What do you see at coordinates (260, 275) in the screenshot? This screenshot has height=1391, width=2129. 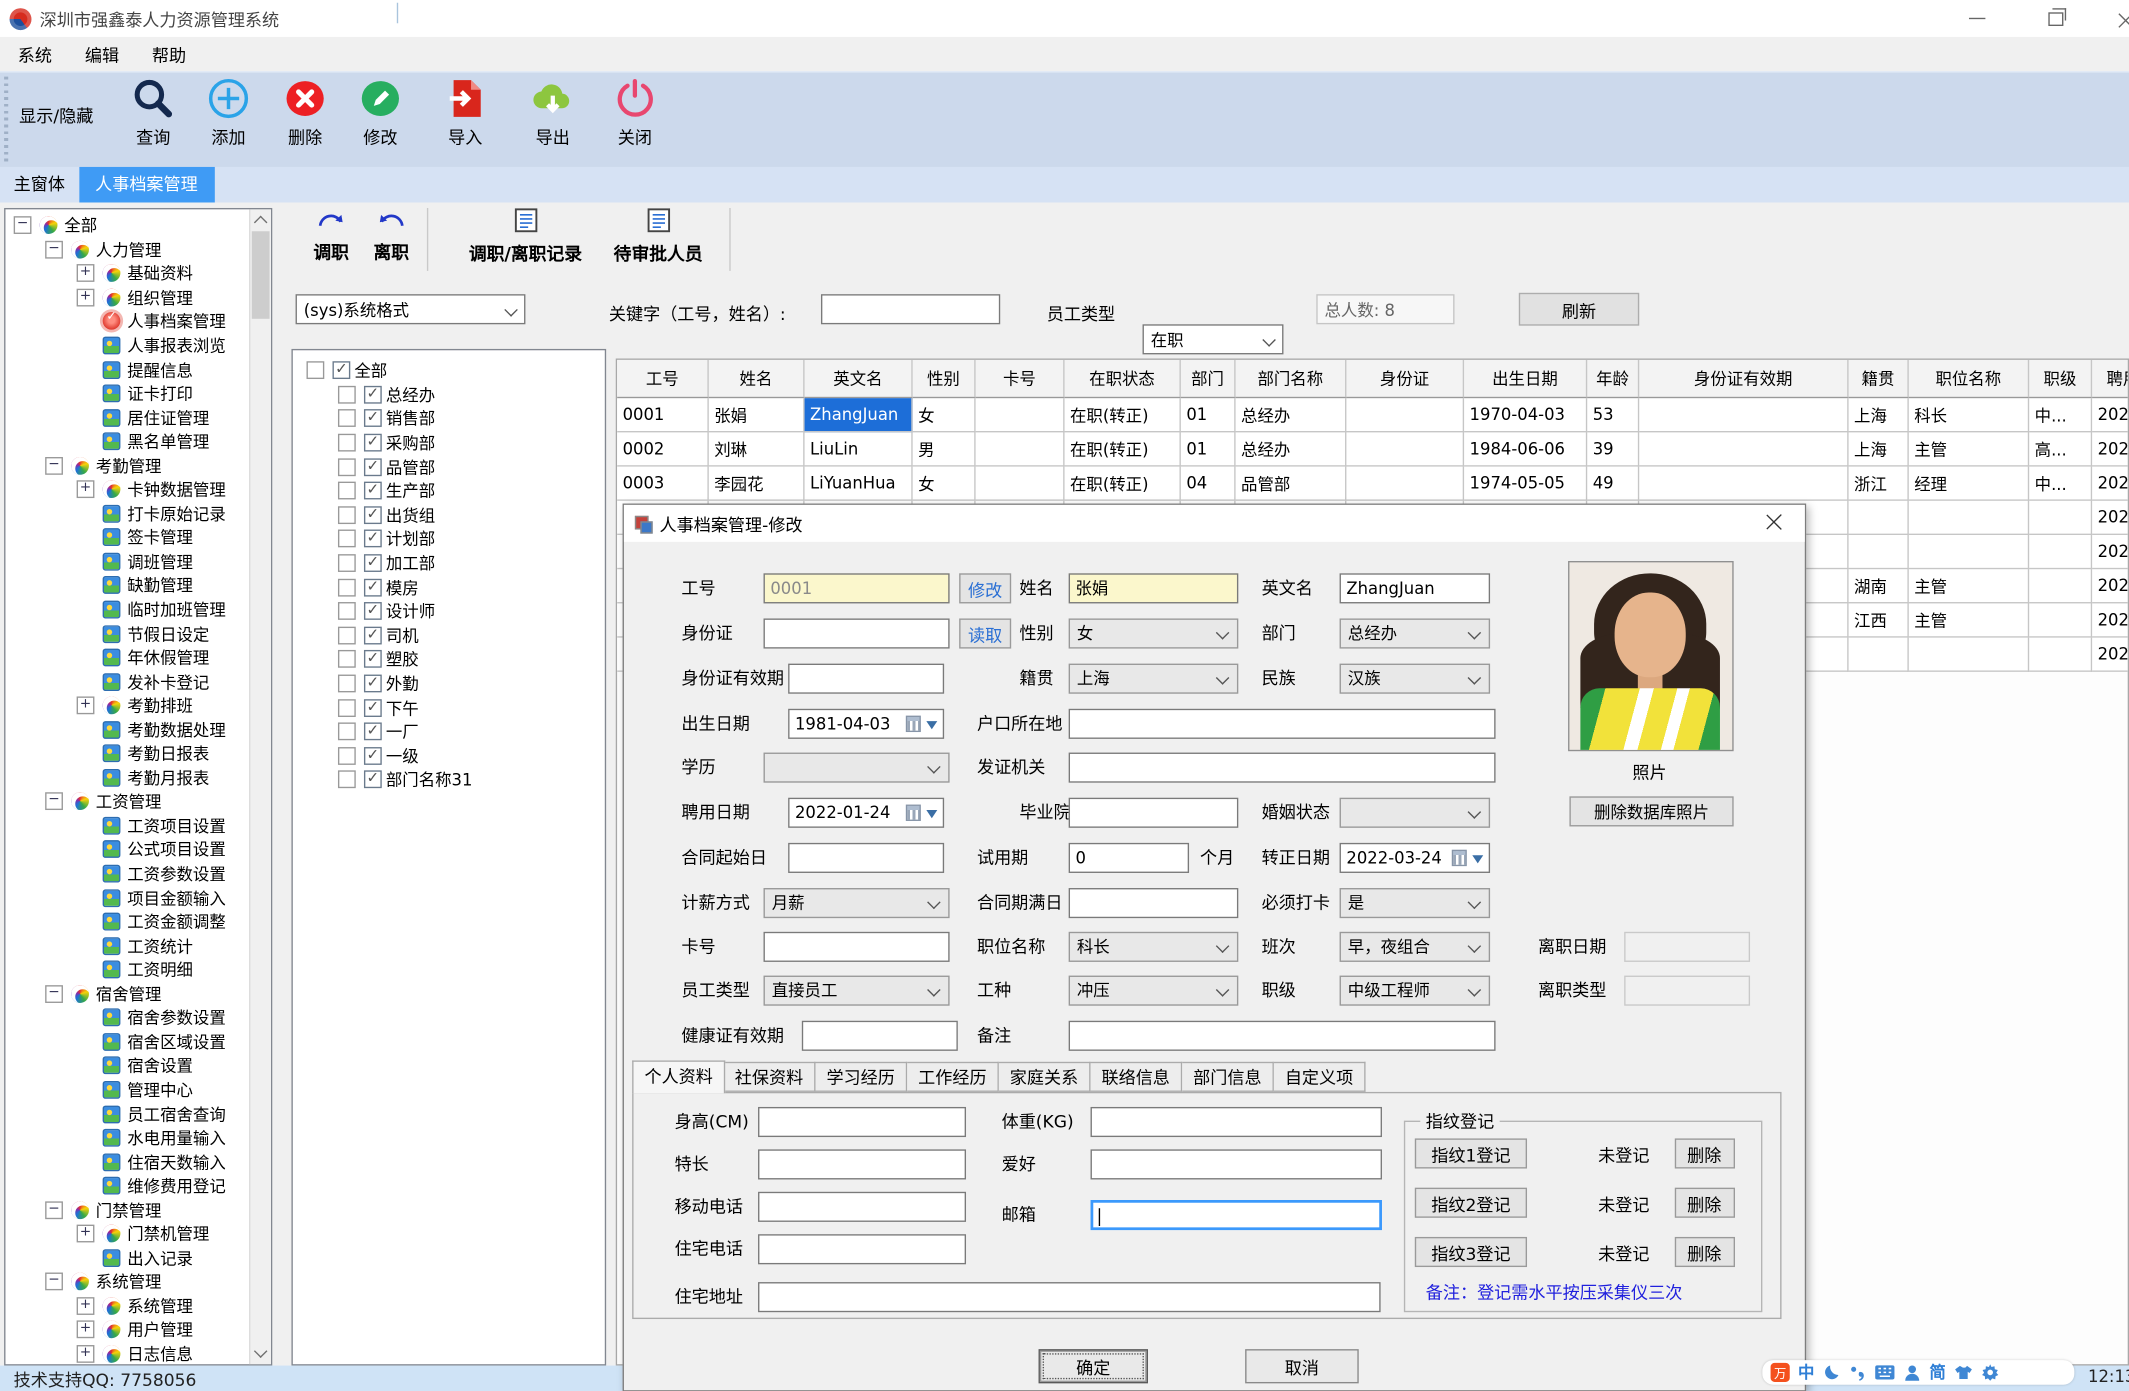 I see `scrollbar-thumb` at bounding box center [260, 275].